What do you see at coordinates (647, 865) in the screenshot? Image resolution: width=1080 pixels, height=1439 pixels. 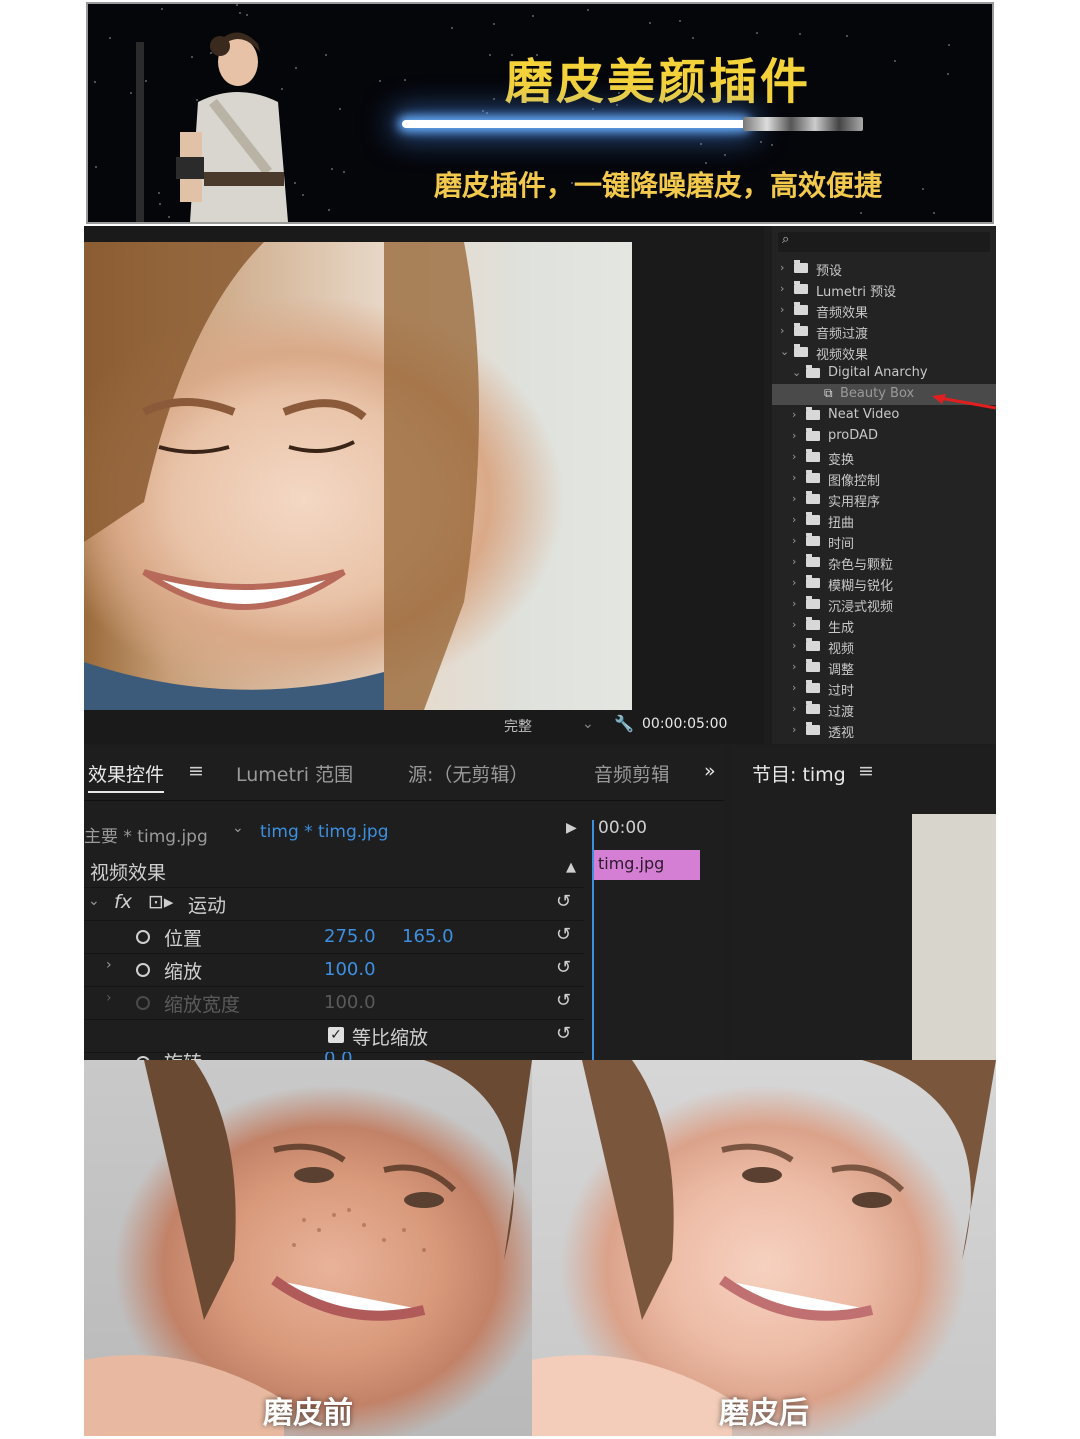 I see `timeline-clip: timg.jpg` at bounding box center [647, 865].